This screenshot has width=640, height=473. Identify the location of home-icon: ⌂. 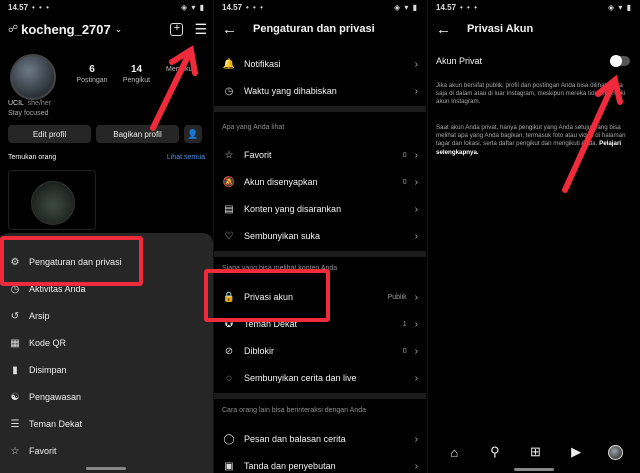
(454, 452).